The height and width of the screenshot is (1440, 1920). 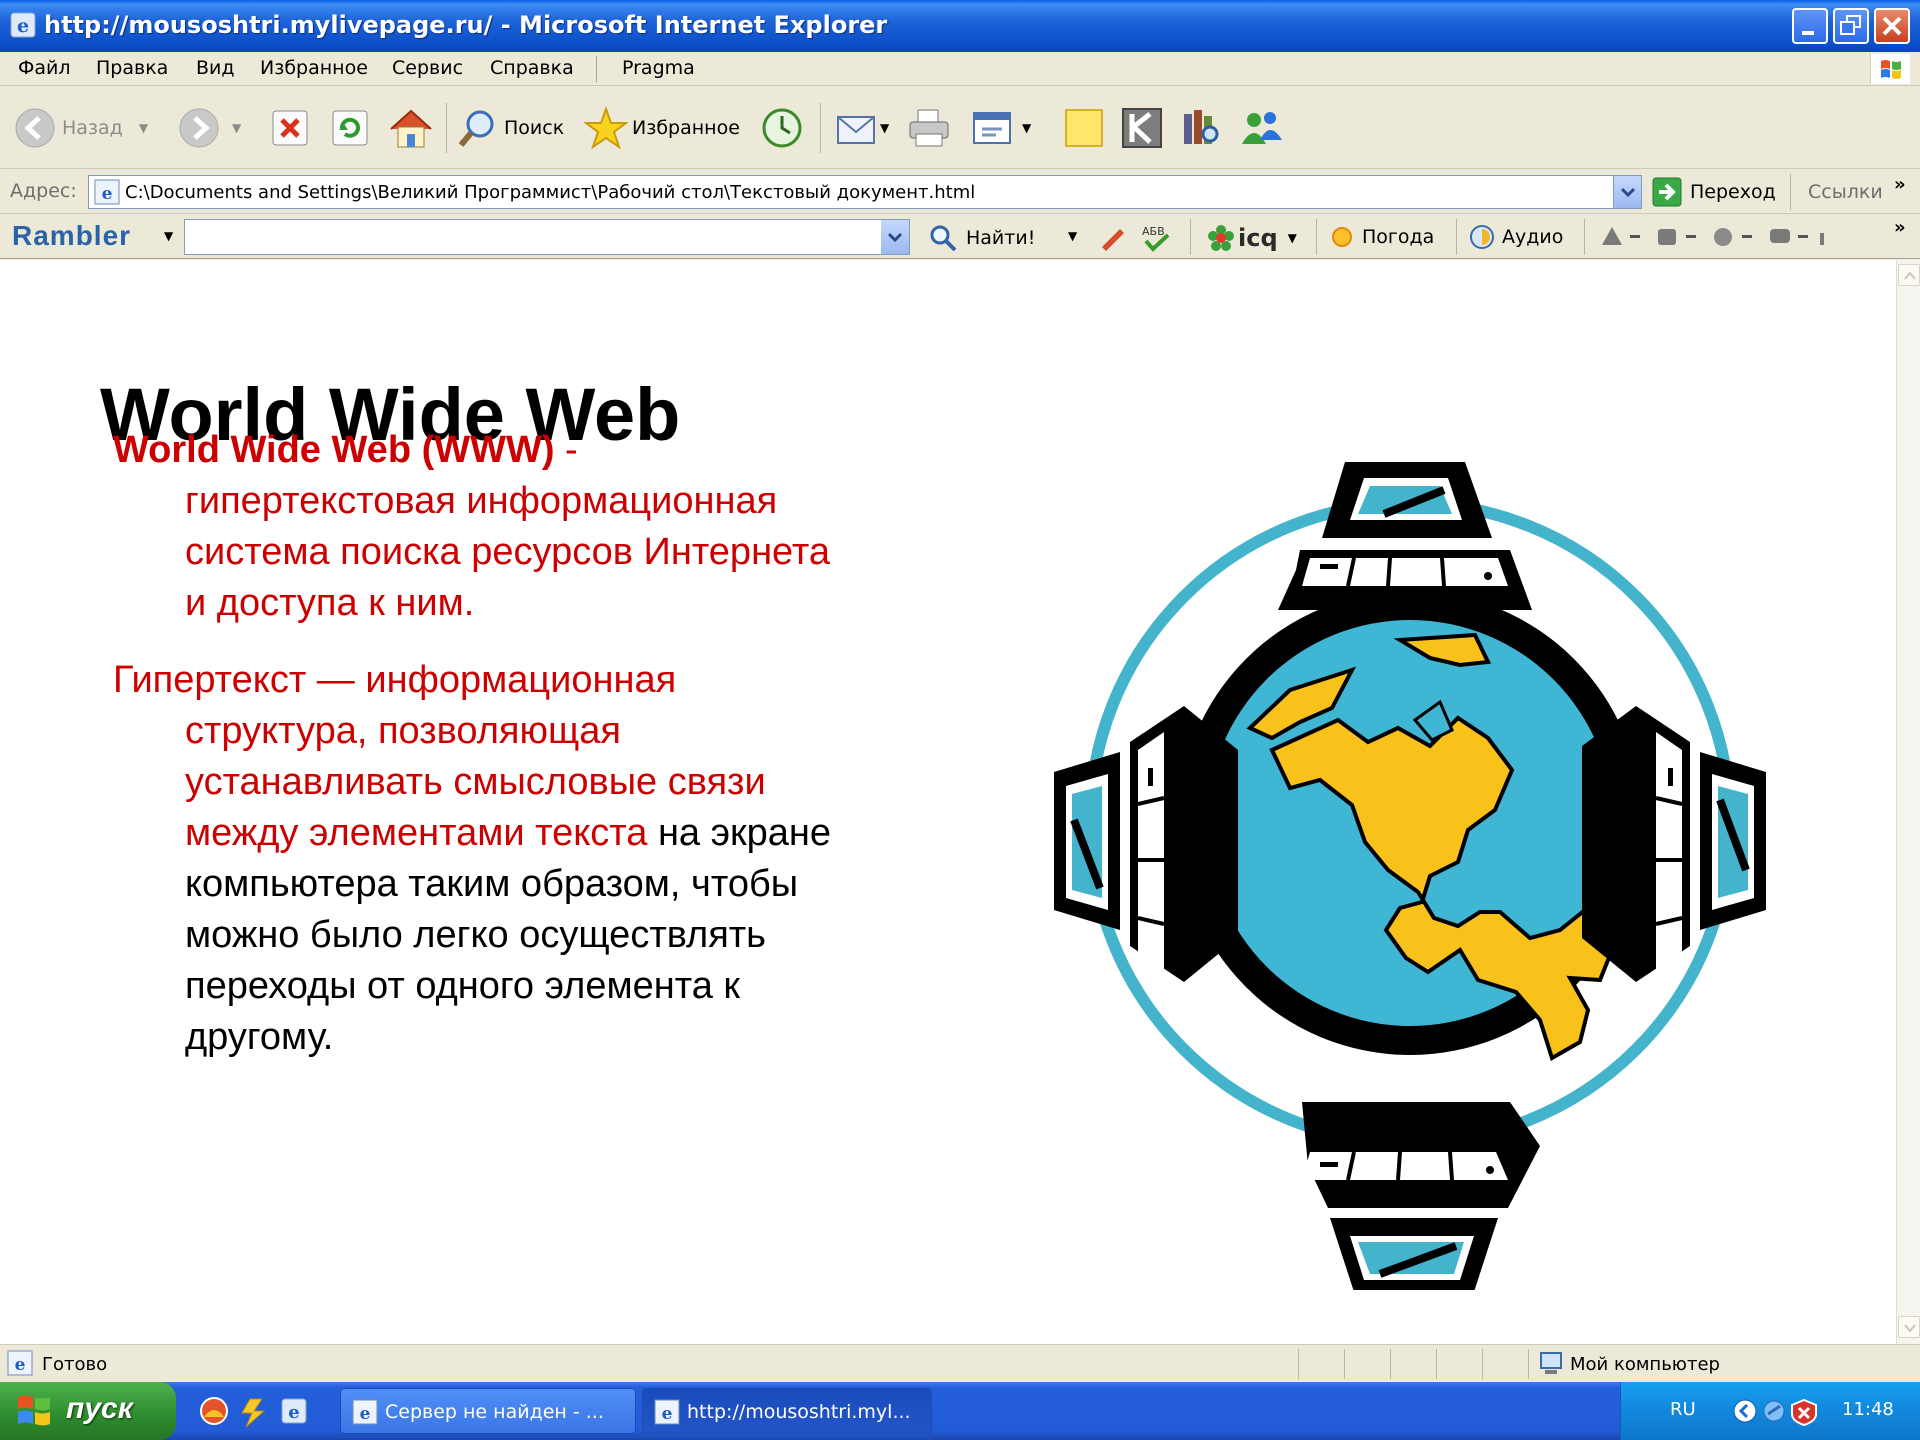 What do you see at coordinates (215, 68) in the screenshot?
I see `menu-view: Вид` at bounding box center [215, 68].